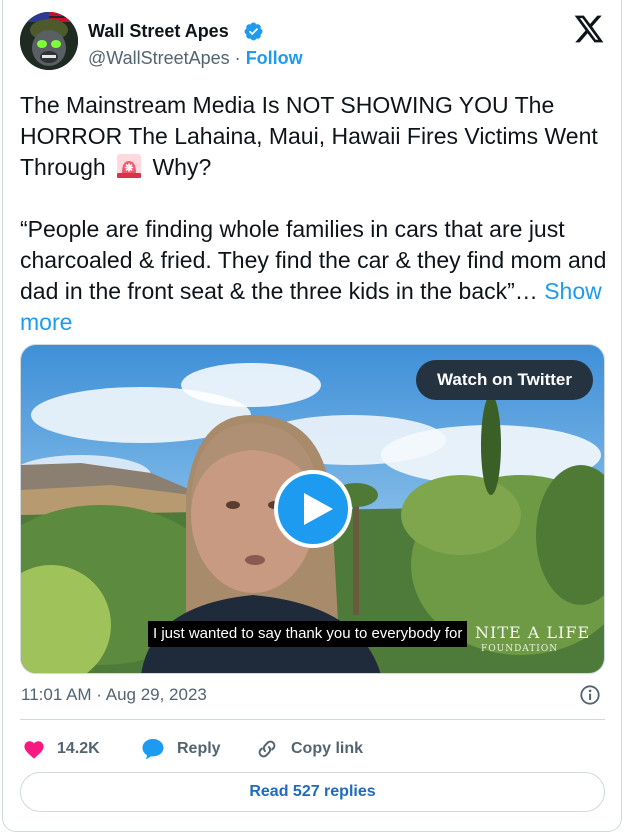 The image size is (625, 832). I want to click on like-button: 14.2K, so click(61, 749).